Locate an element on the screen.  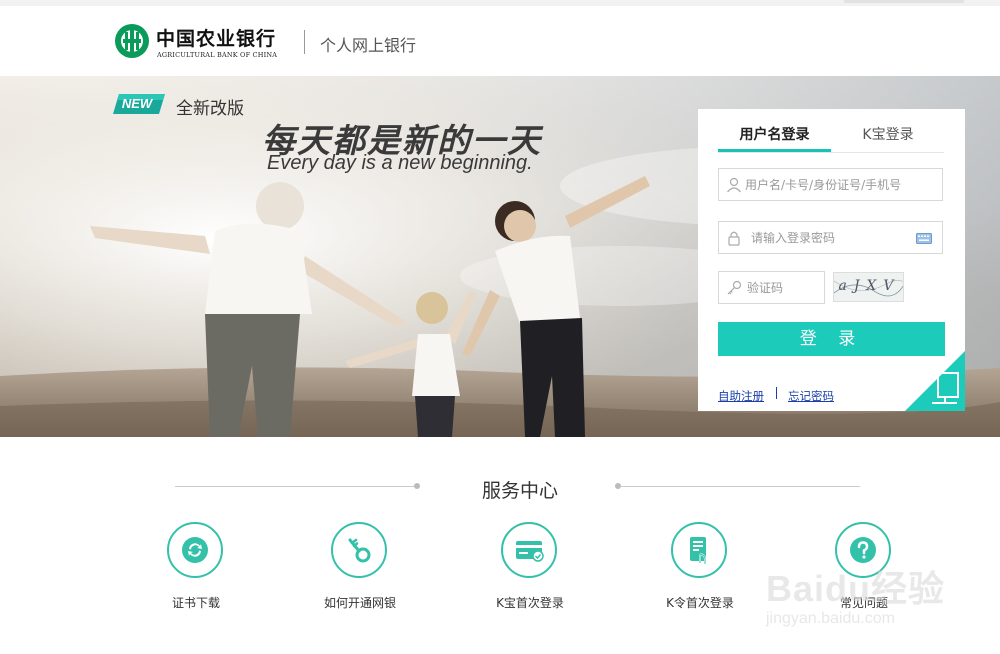
service-label: K宝首次登录 is located at coordinates (530, 603).